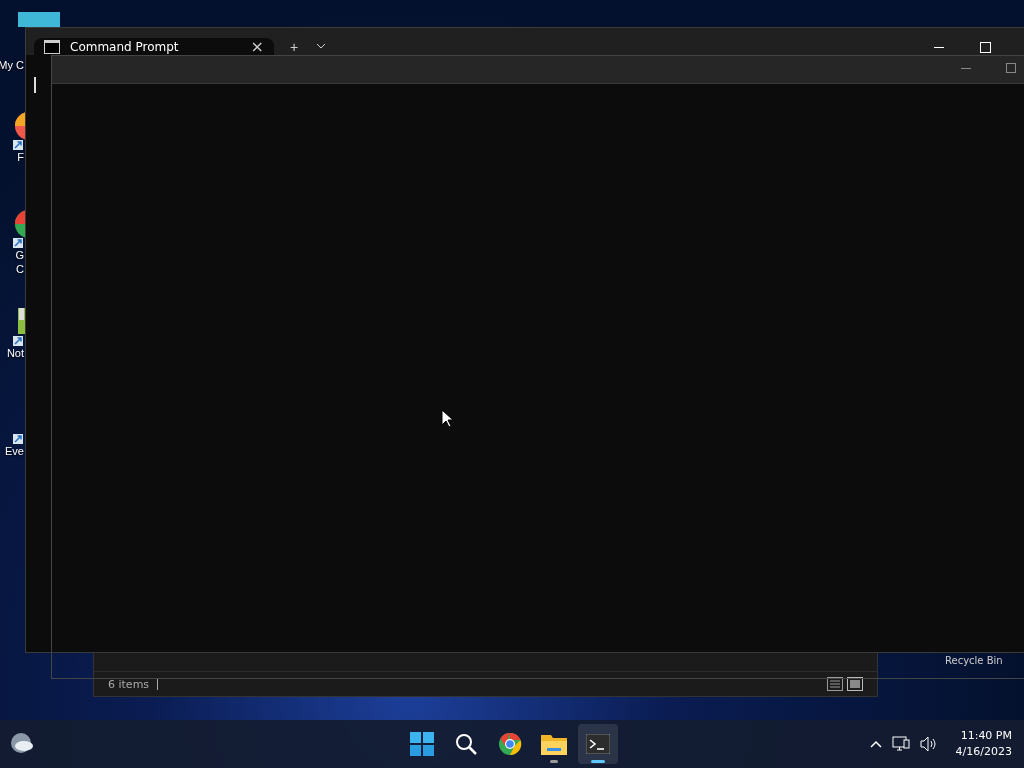 This screenshot has width=1024, height=768. Describe the element at coordinates (928, 744) in the screenshot. I see `speaker-icon` at that location.